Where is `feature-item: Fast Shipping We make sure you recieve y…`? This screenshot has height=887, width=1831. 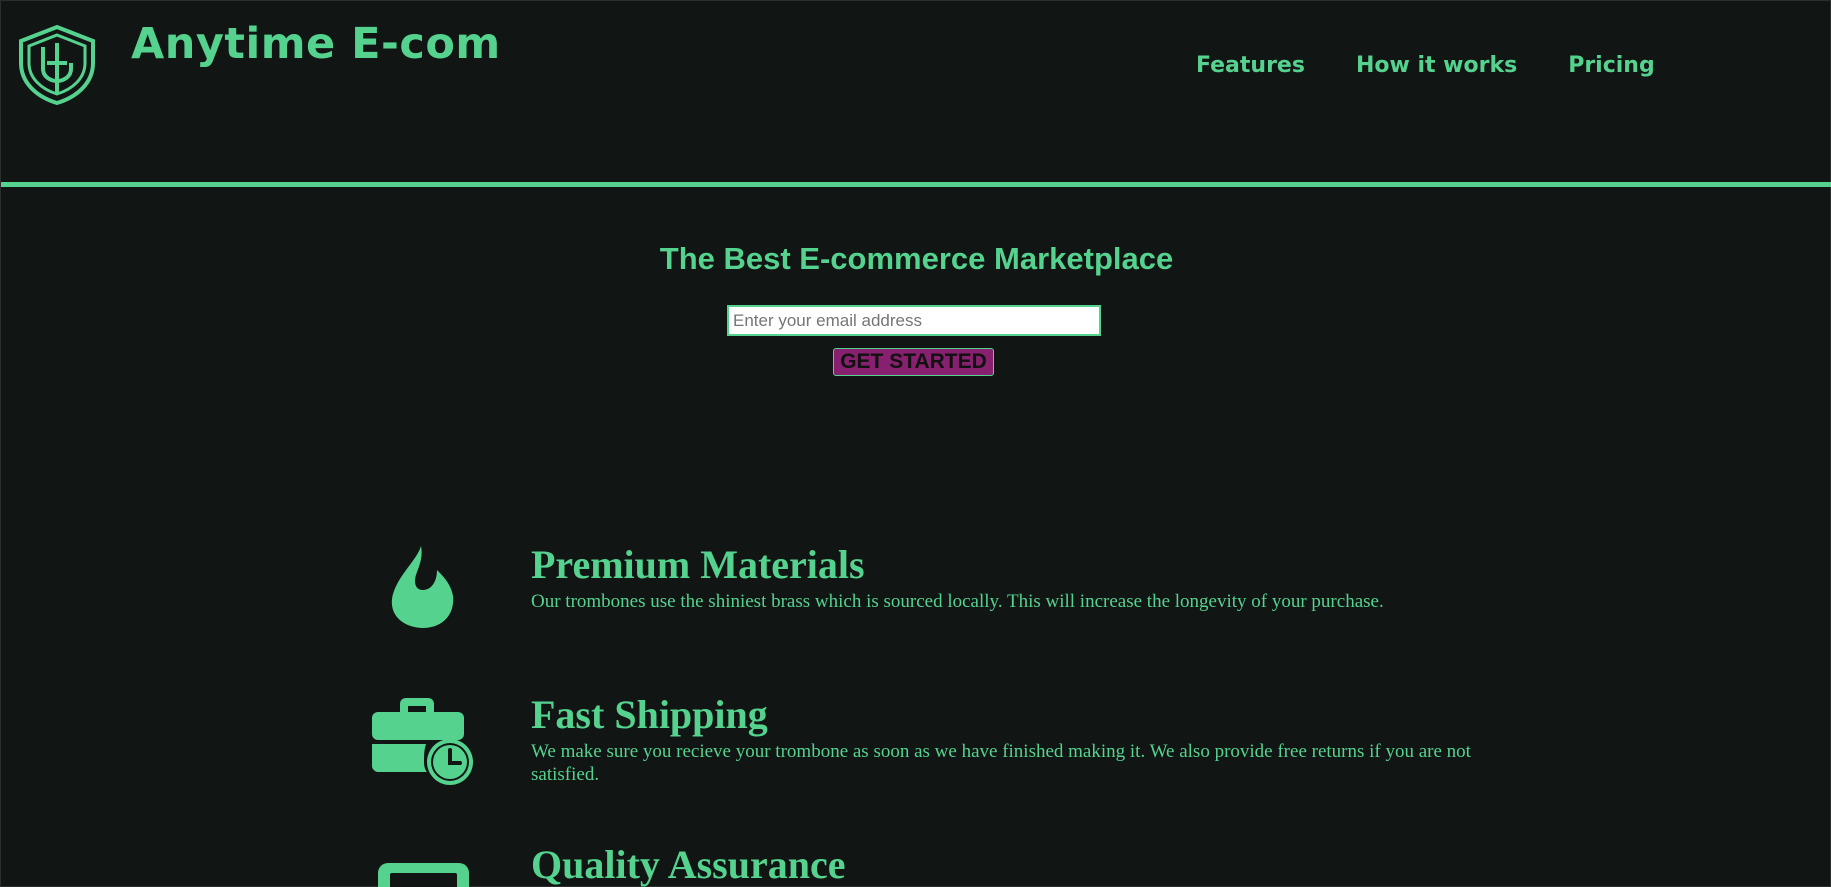 feature-item: Fast Shipping We make sure you recieve y… is located at coordinates (916, 746).